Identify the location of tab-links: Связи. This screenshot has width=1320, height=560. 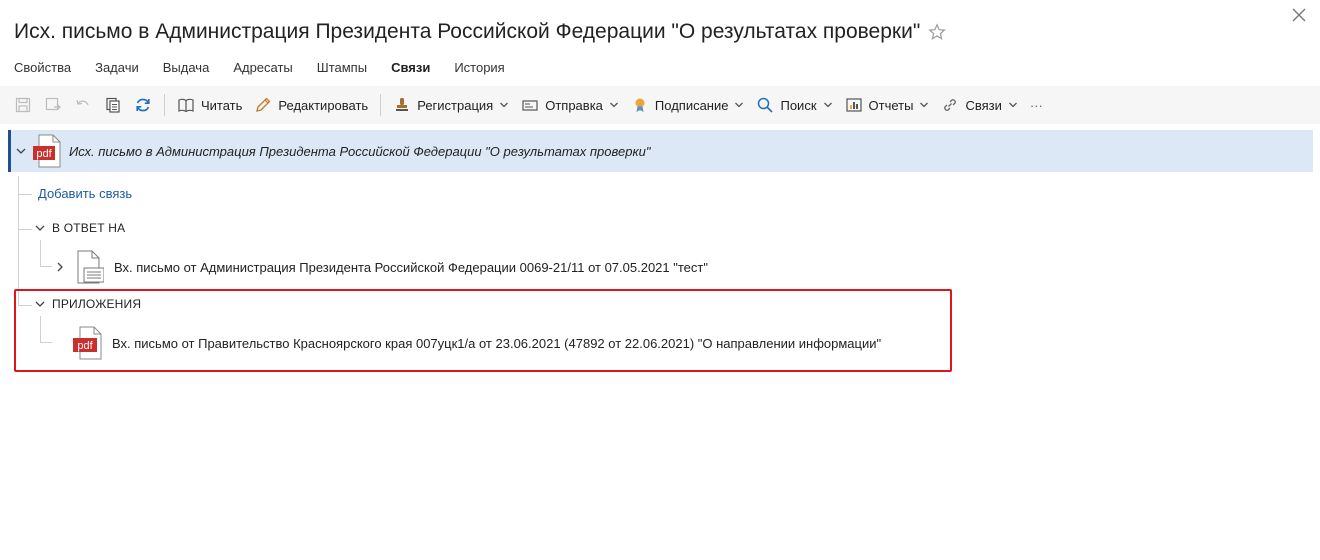
(411, 74).